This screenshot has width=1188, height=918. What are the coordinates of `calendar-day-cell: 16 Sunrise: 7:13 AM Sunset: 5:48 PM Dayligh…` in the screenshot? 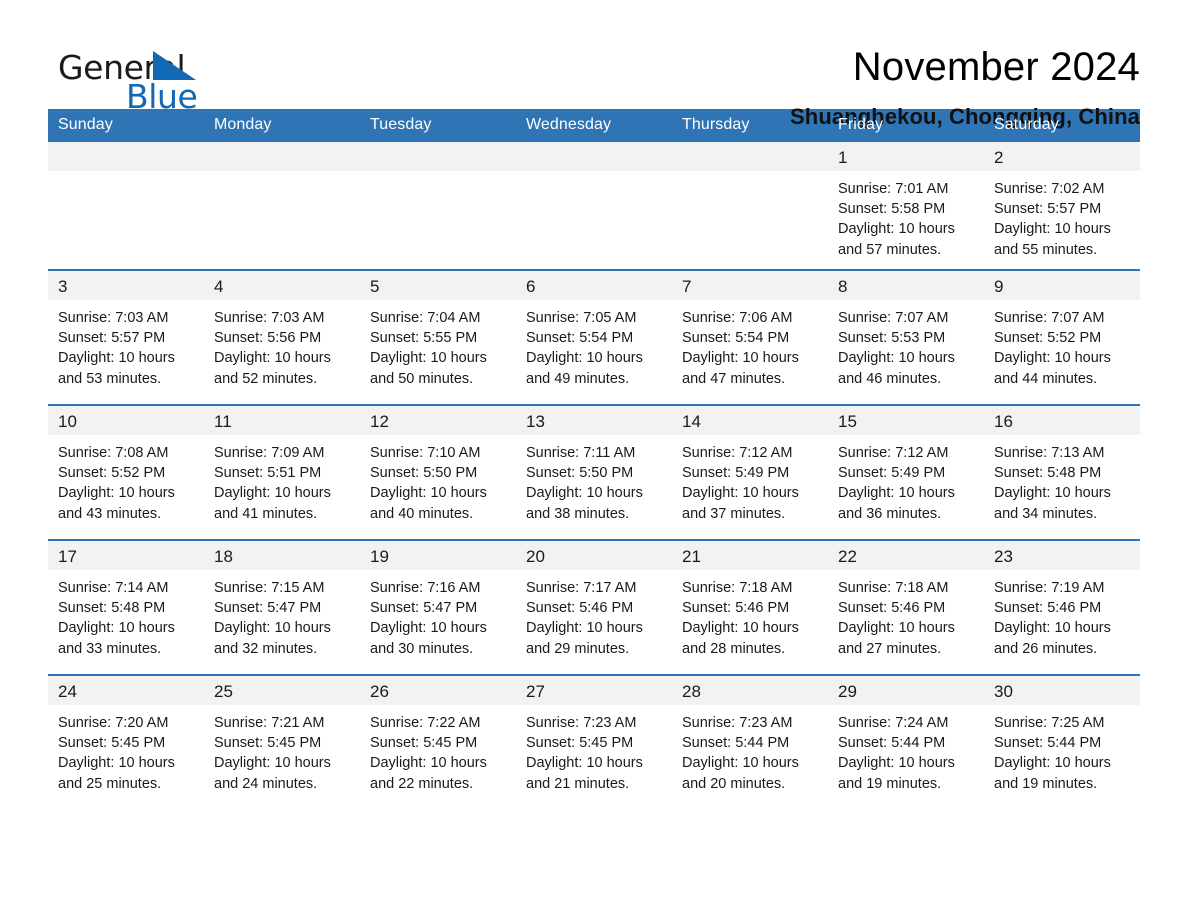 It's located at (1062, 472).